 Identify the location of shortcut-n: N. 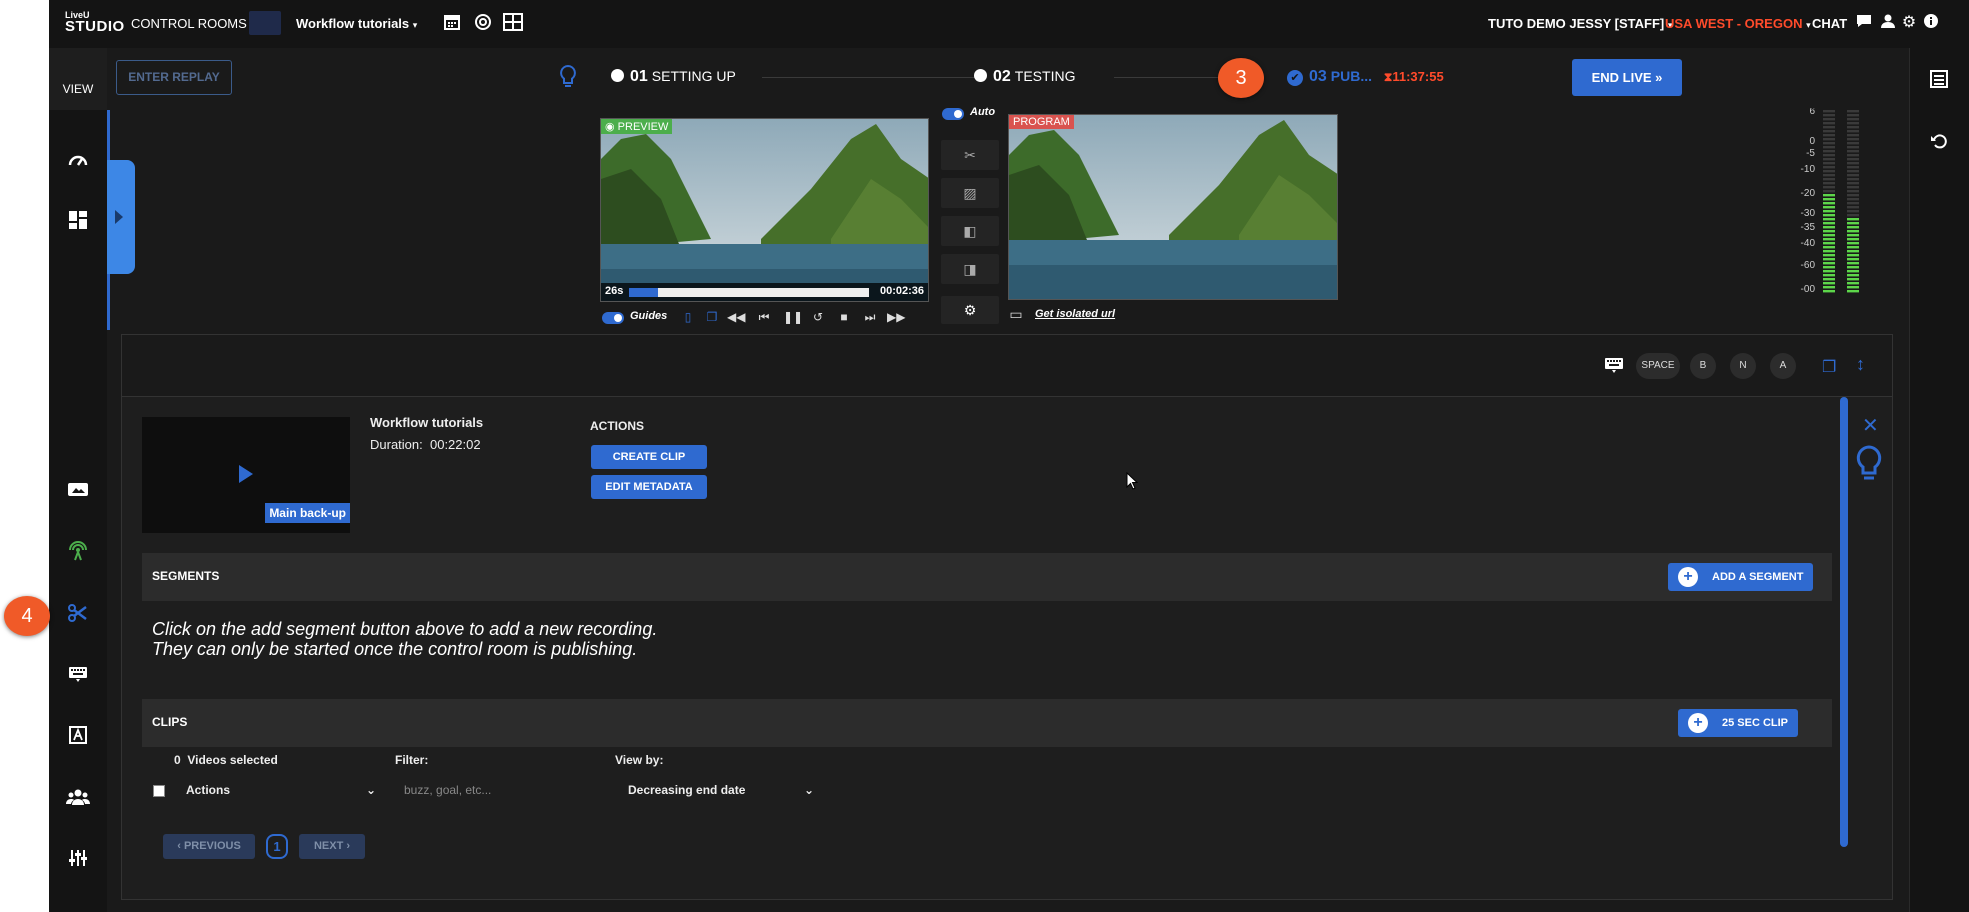
(1743, 366).